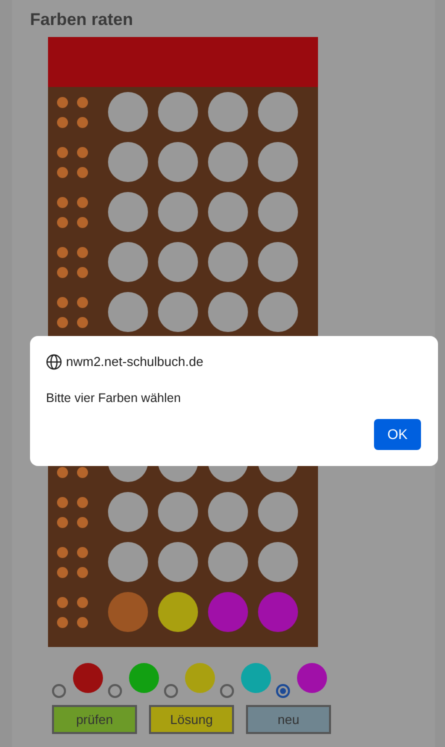 The image size is (445, 747). What do you see at coordinates (113, 398) in the screenshot?
I see `alert-message: Bitte vier Farben wählen` at bounding box center [113, 398].